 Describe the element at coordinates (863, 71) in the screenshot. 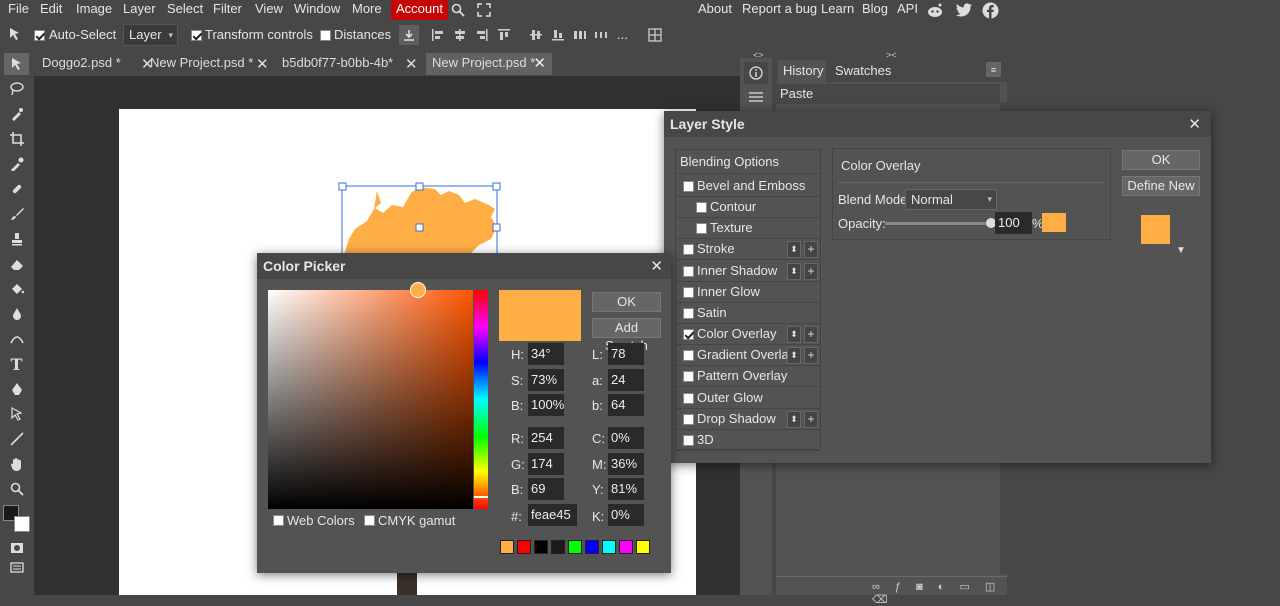

I see `tab-swatches: Swatches` at that location.